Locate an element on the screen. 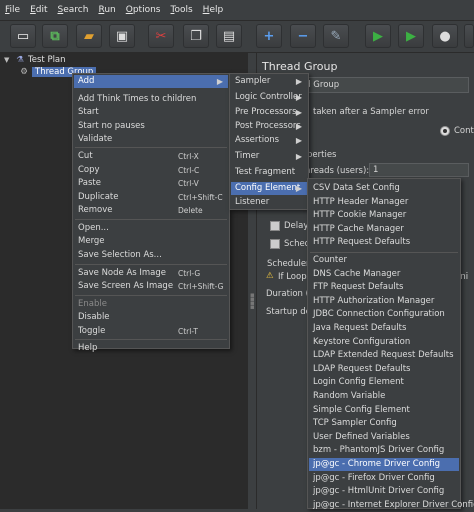 The height and width of the screenshot is (512, 474). shutdown-icon is located at coordinates (469, 36).